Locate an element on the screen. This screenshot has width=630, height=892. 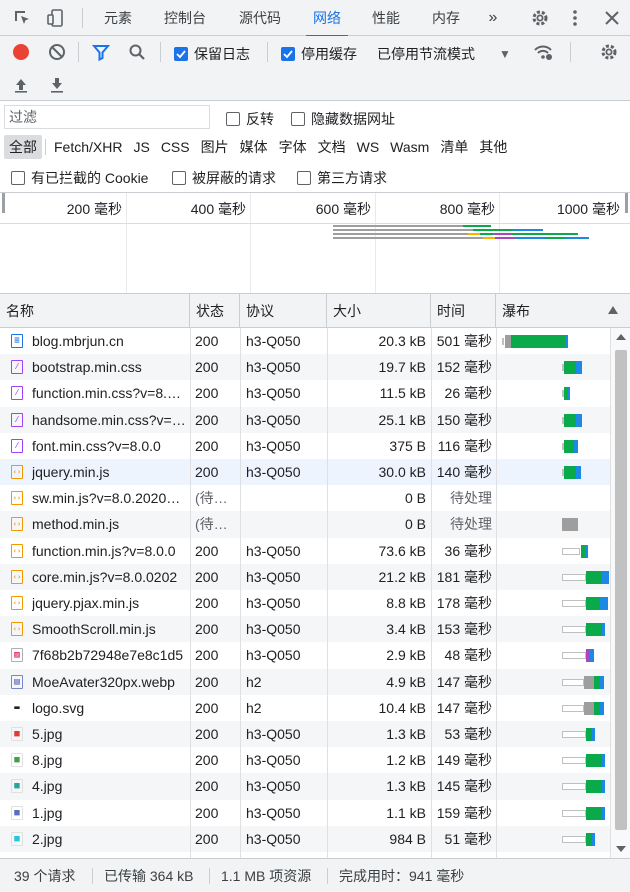
file-type-jpg-green-icon: ■ is located at coordinates (17, 760).